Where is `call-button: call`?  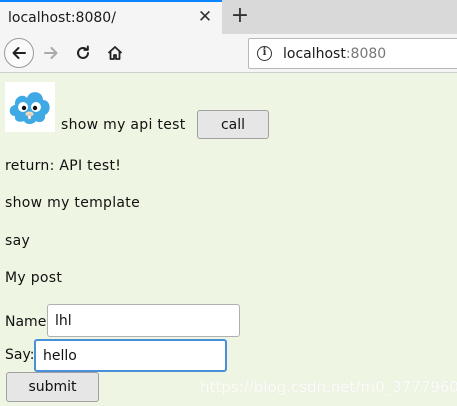 call-button: call is located at coordinates (233, 124).